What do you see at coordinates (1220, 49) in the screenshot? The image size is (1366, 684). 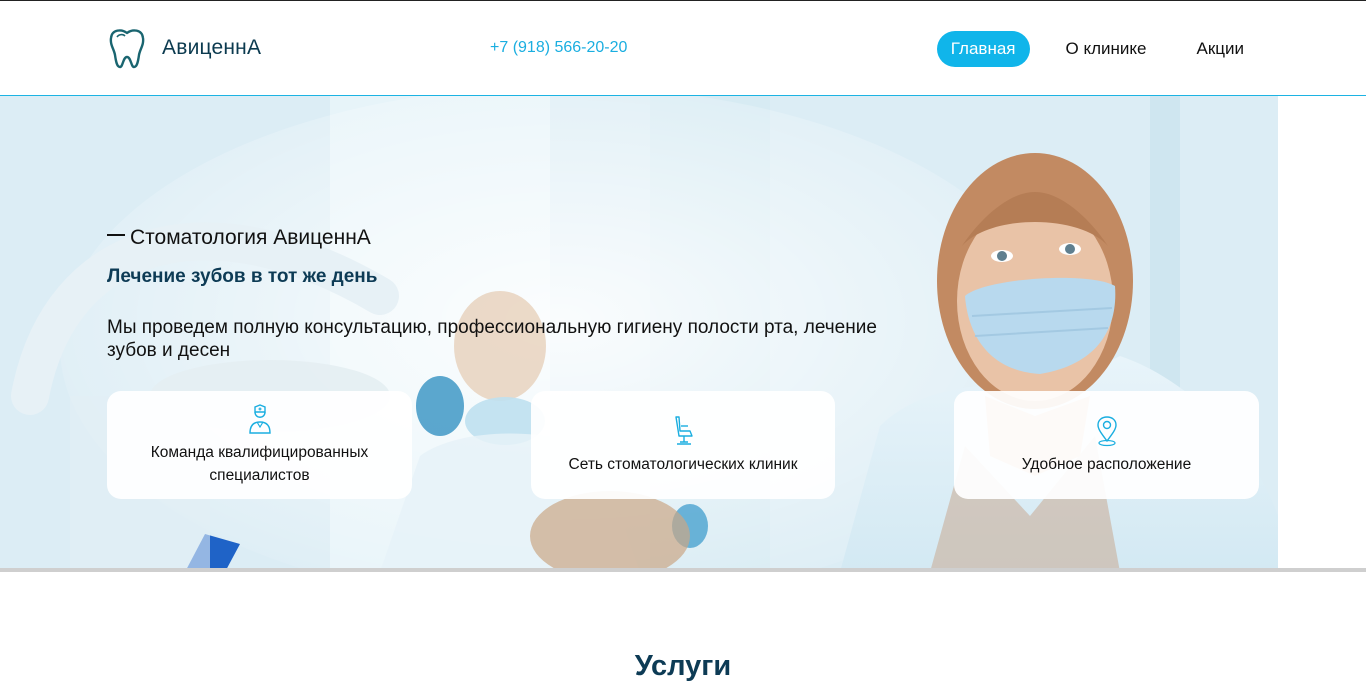 I see `nav-item-promotions: Акции` at bounding box center [1220, 49].